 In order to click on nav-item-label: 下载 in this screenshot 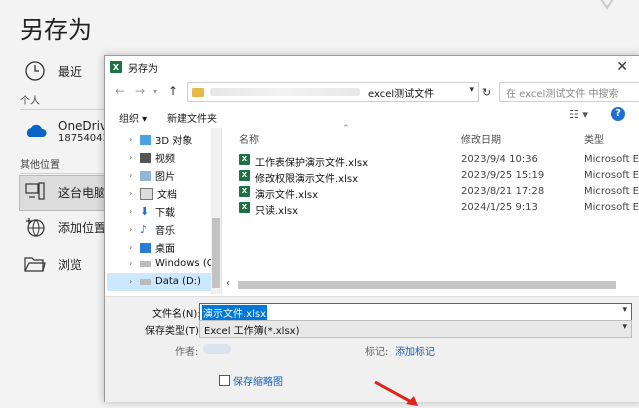, I will do `click(165, 213)`.